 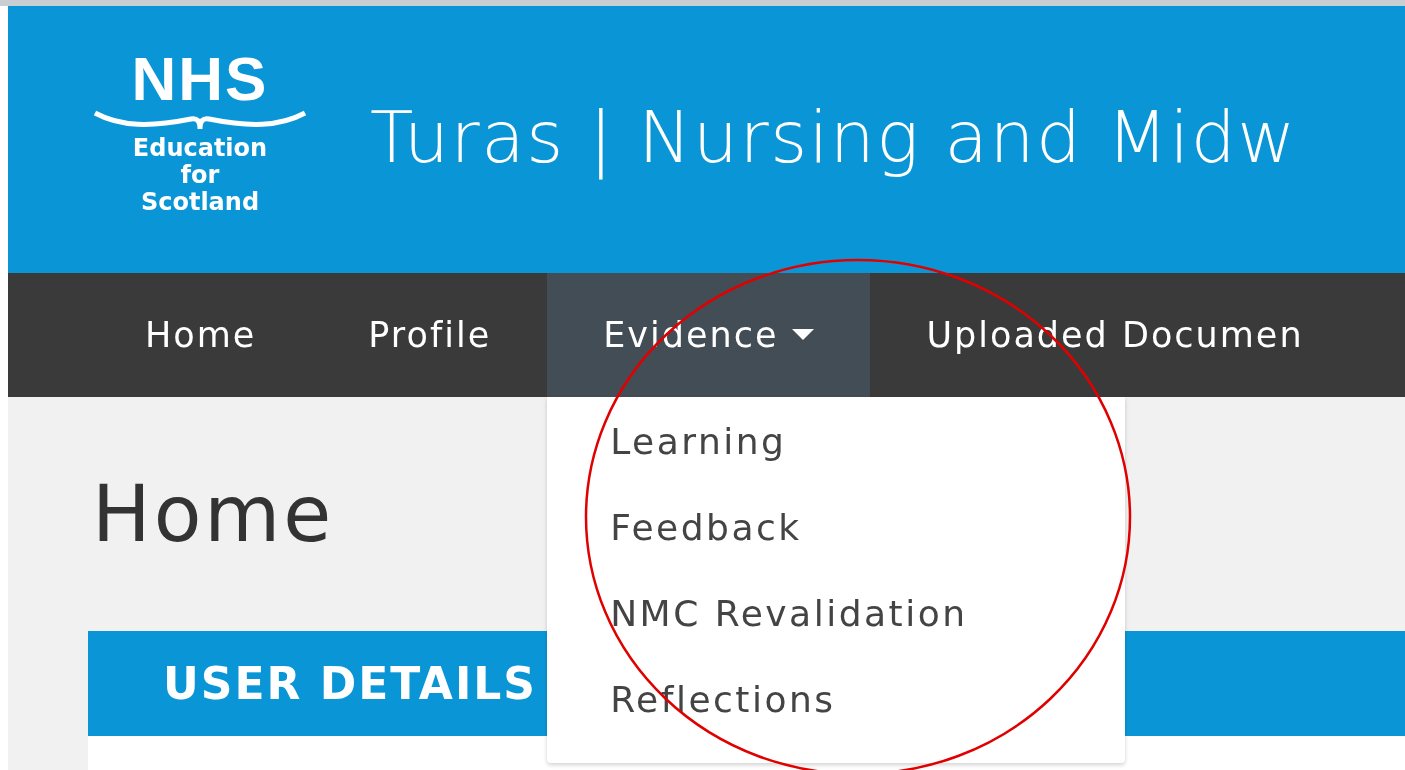 What do you see at coordinates (836, 454) in the screenshot?
I see `menu-item: Learning` at bounding box center [836, 454].